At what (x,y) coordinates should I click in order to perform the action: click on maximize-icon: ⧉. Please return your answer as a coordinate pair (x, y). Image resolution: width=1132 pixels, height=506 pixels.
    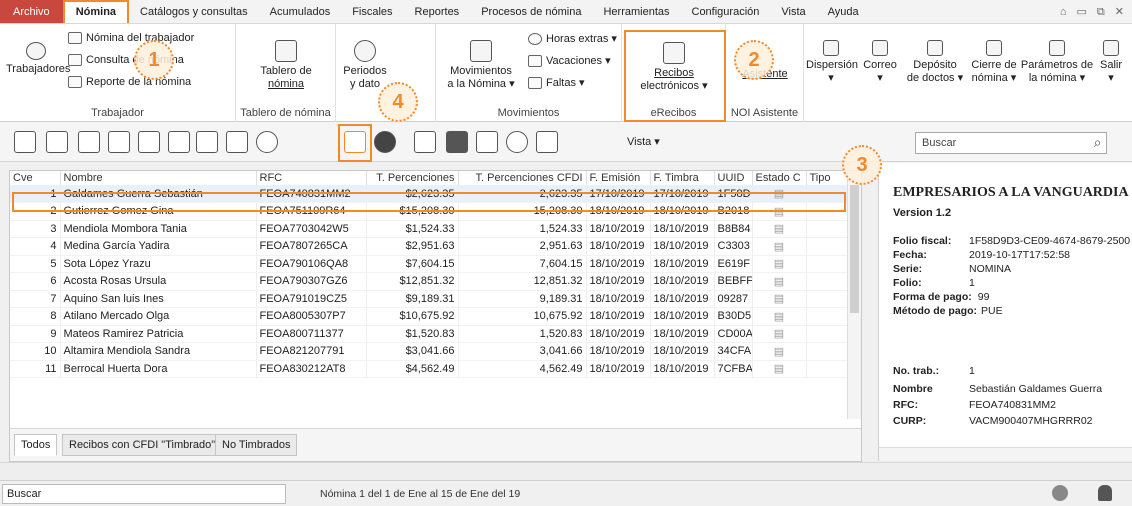
    Looking at the image, I should click on (1101, 11).